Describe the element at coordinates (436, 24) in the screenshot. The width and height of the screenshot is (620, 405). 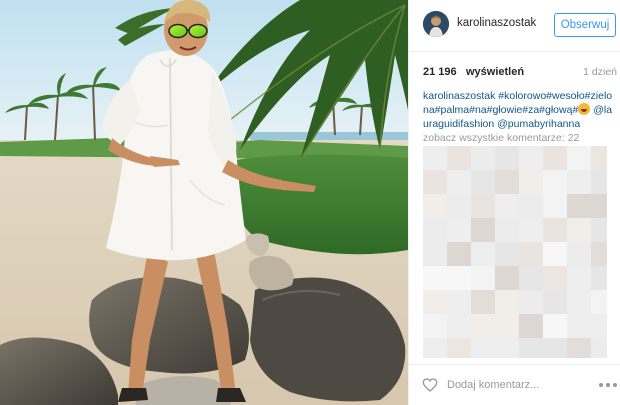
I see `avatar` at that location.